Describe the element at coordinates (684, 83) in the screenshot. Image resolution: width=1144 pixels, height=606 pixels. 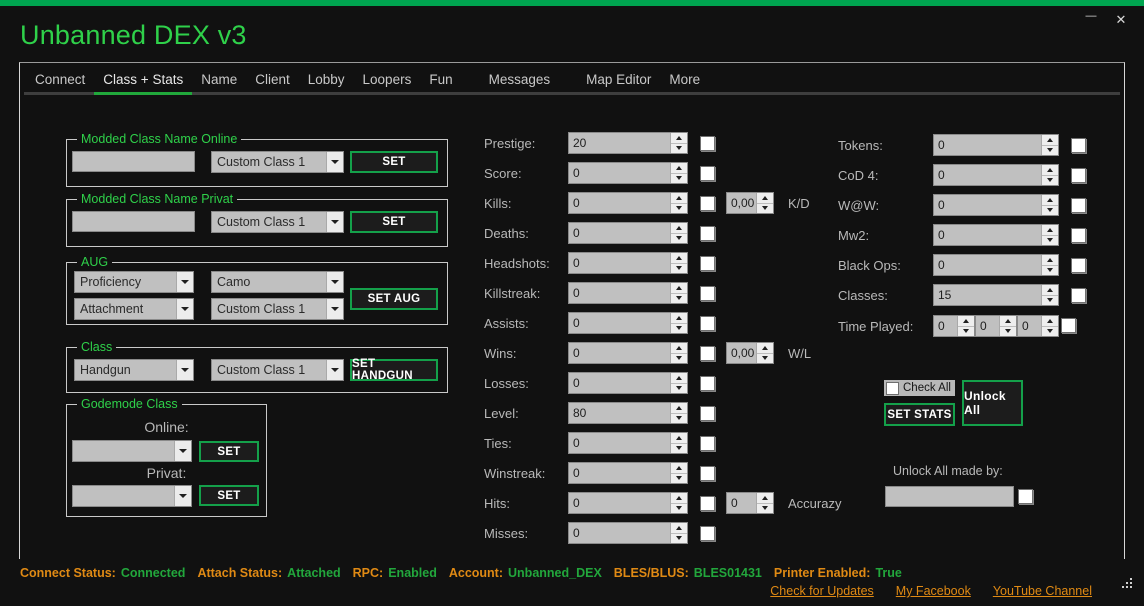
I see `tab-more: More` at that location.